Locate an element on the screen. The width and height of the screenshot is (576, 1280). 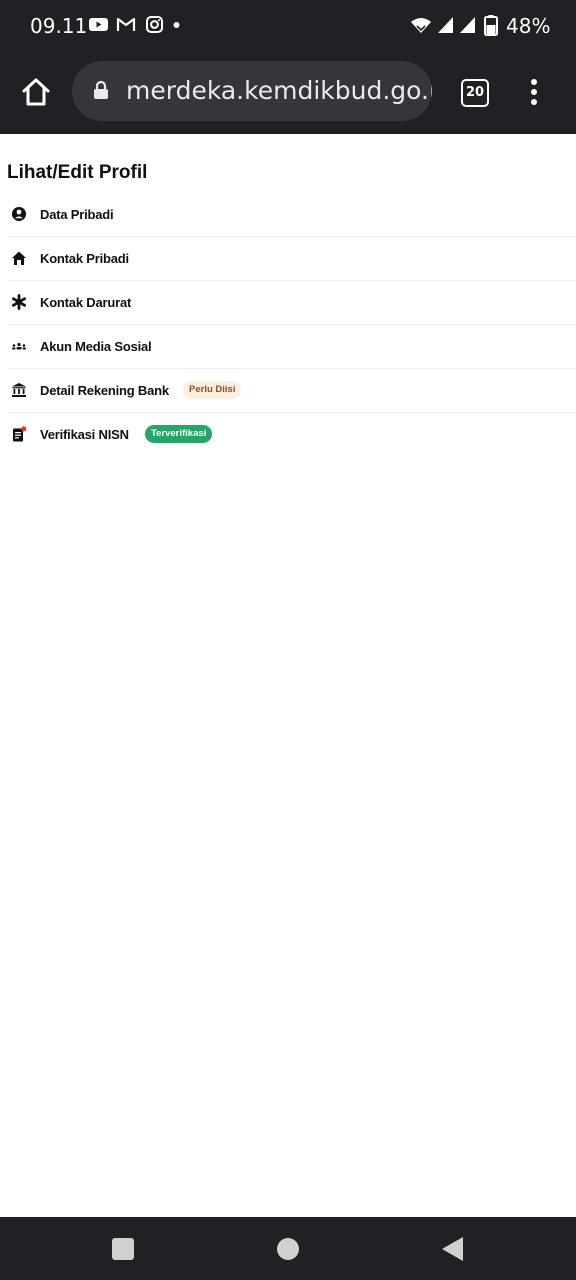
menu-item-verifikasi-nisn: Verifikasi NISN Terverifikasi is located at coordinates (292, 434).